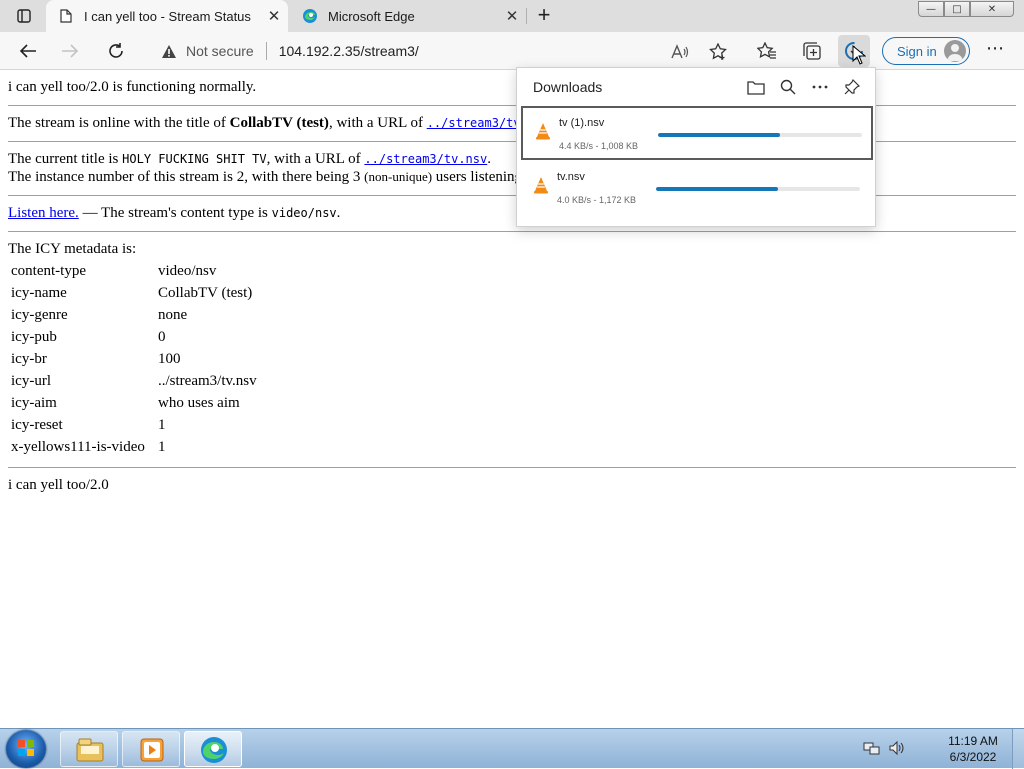 This screenshot has width=1024, height=769. I want to click on download-filename: tv (1).nsv, so click(582, 123).